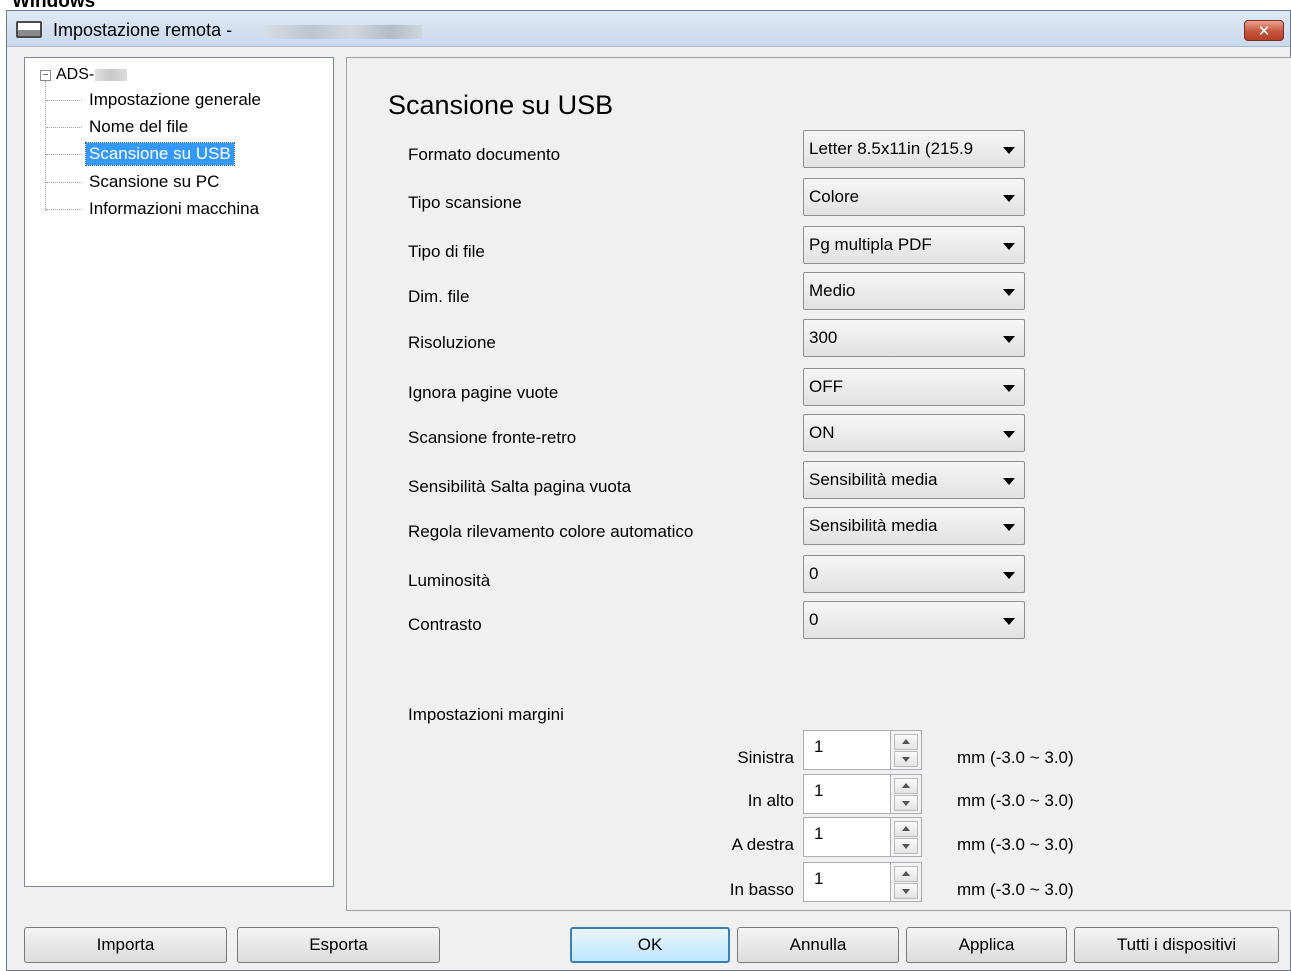 This screenshot has height=971, width=1291. What do you see at coordinates (343, 32) in the screenshot?
I see `redacted-device-name` at bounding box center [343, 32].